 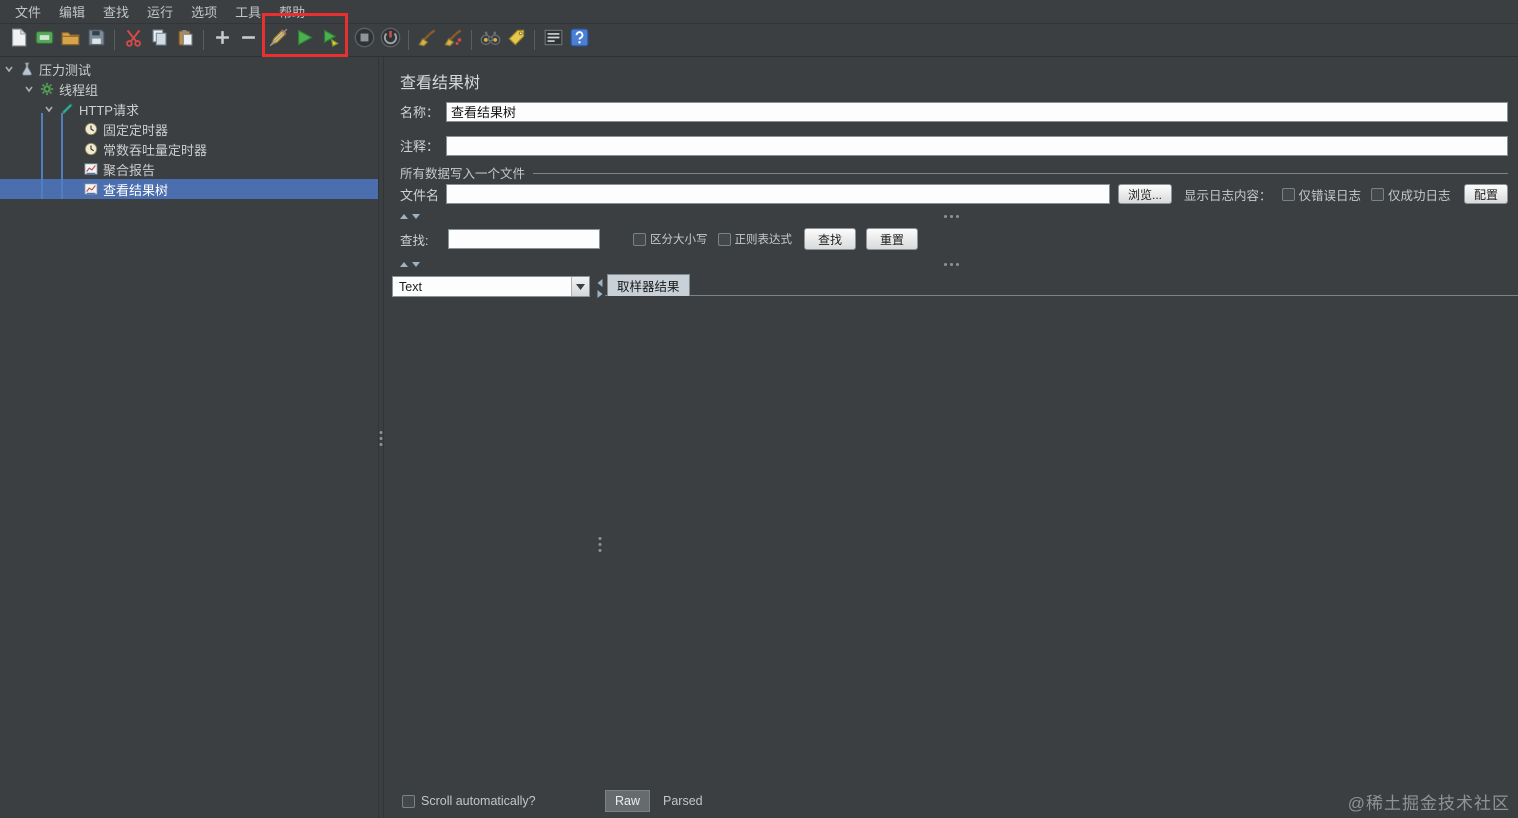 What do you see at coordinates (155, 150) in the screenshot?
I see `tree-item-label: 常数吞吐量定时器` at bounding box center [155, 150].